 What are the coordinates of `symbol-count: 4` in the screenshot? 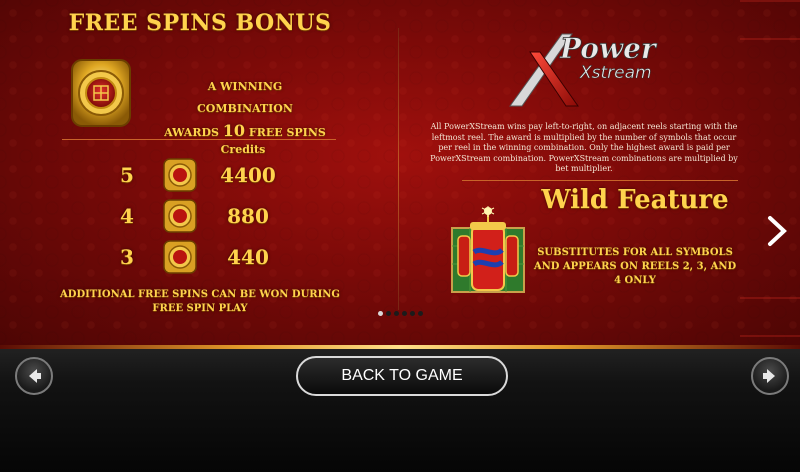 It's located at (127, 216).